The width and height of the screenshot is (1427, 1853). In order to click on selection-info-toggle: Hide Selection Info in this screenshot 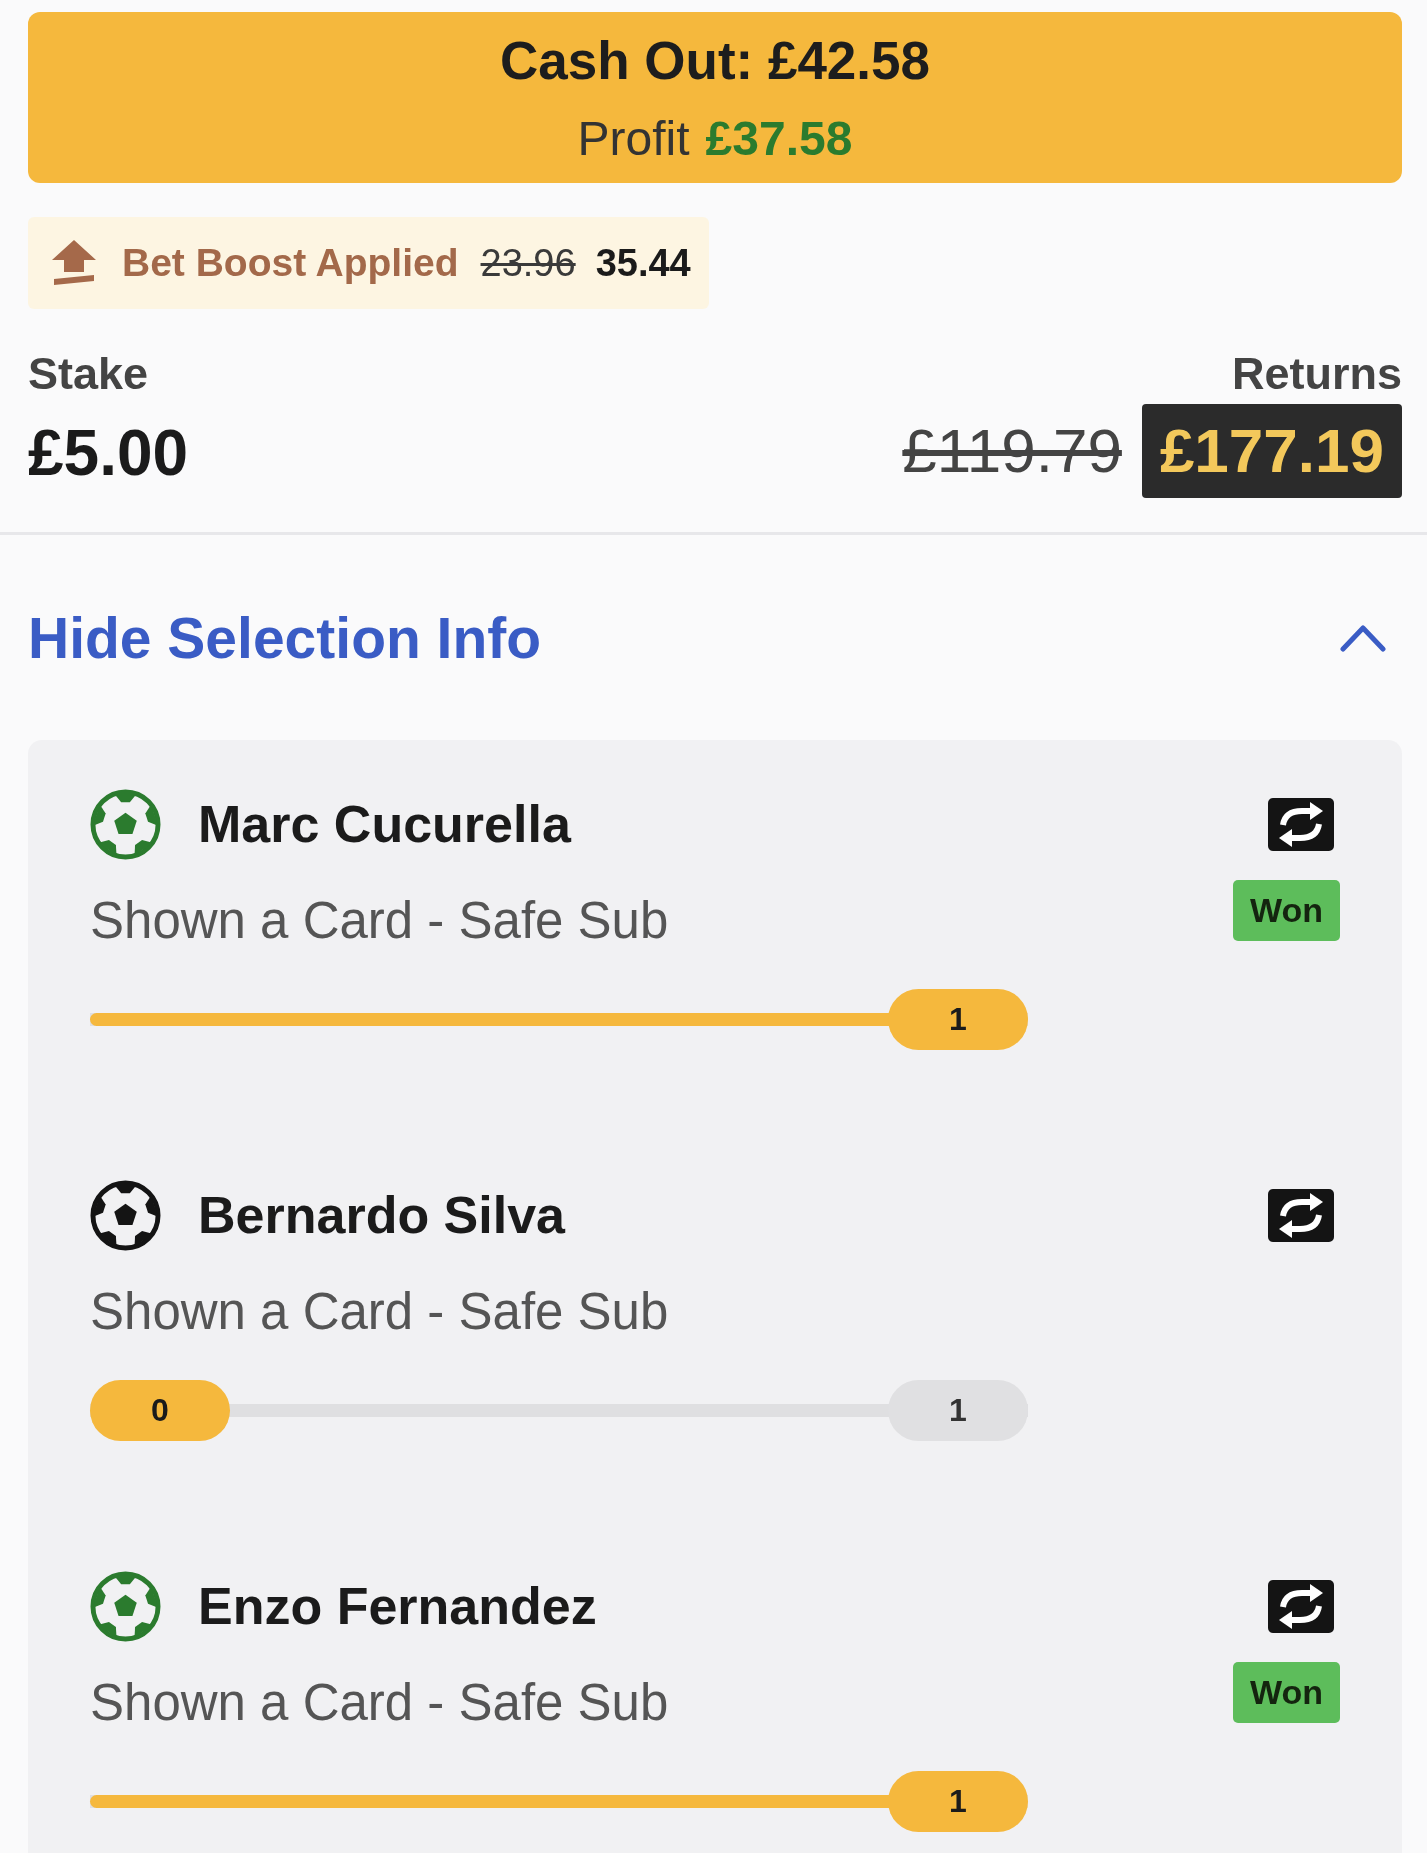, I will do `click(715, 638)`.